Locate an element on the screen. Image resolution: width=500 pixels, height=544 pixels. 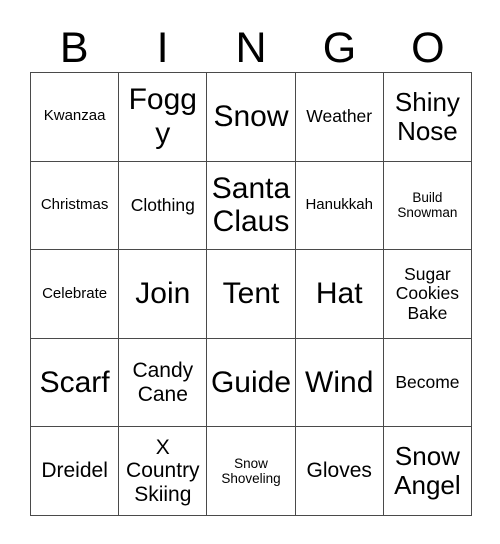
bingo-cell: Sugar Cookies Bake is located at coordinates (428, 294).